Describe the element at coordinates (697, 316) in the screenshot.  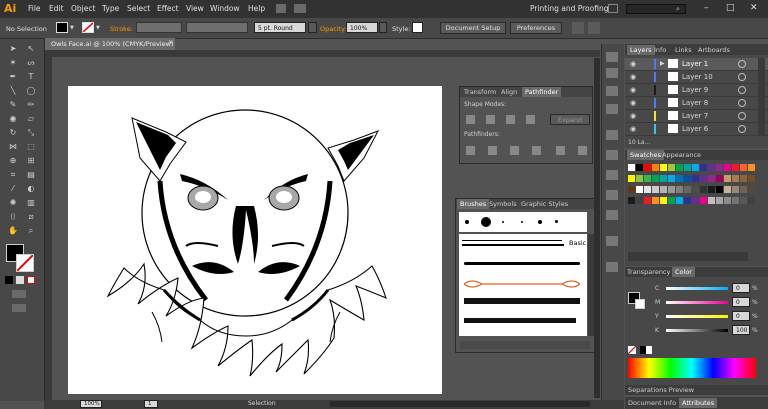
I see `yellow-slider` at that location.